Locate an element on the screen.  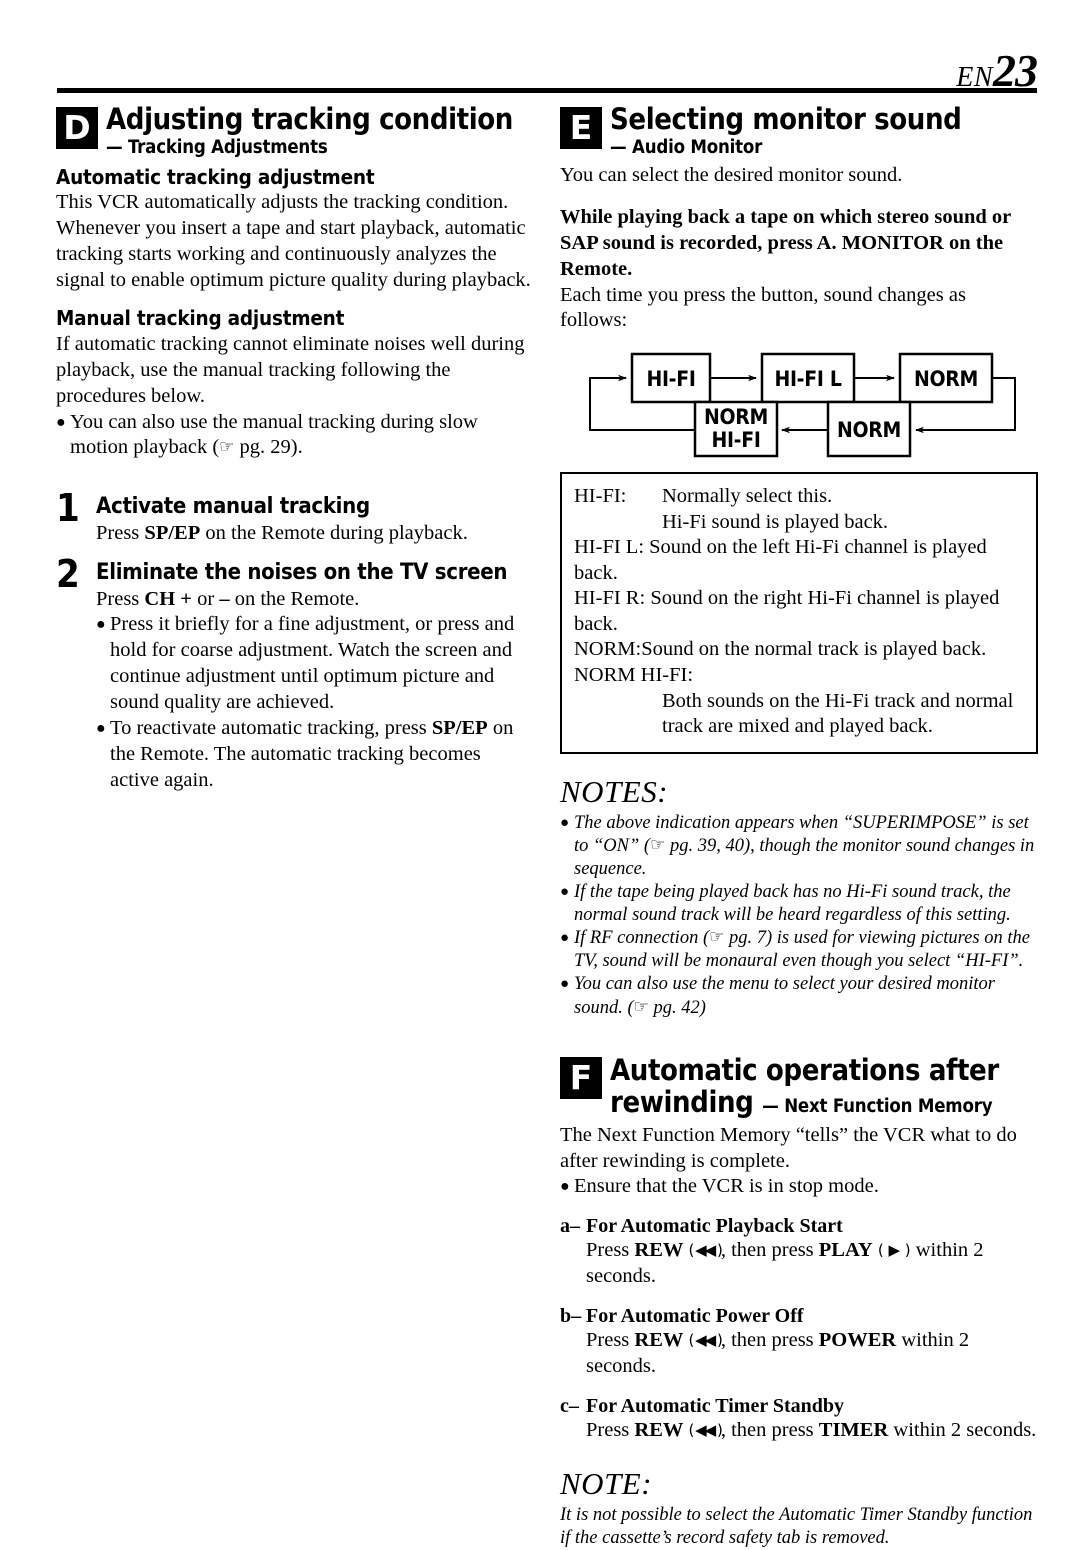
step-2-body: Press CH + or – on the Remote. is located at coordinates (315, 600).